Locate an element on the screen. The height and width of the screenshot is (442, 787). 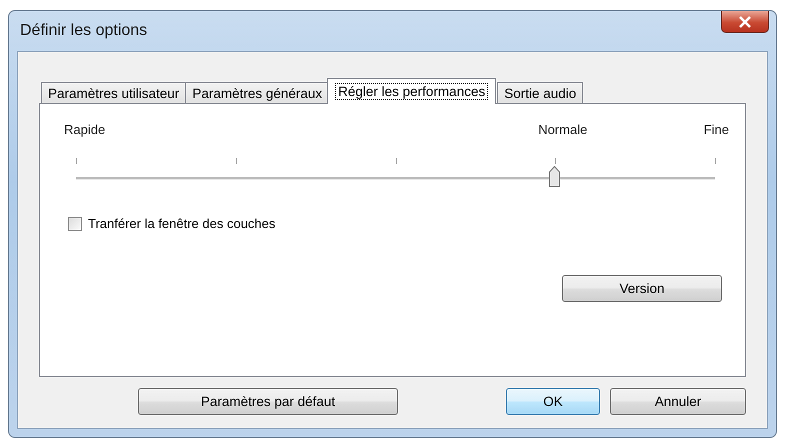
ok-button: OK is located at coordinates (553, 401).